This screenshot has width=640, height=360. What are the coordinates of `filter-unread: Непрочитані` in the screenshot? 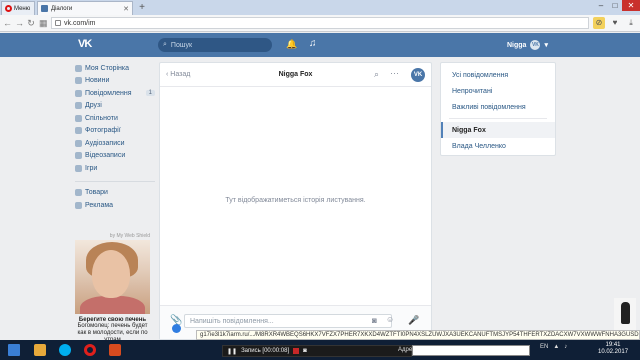 It's located at (498, 91).